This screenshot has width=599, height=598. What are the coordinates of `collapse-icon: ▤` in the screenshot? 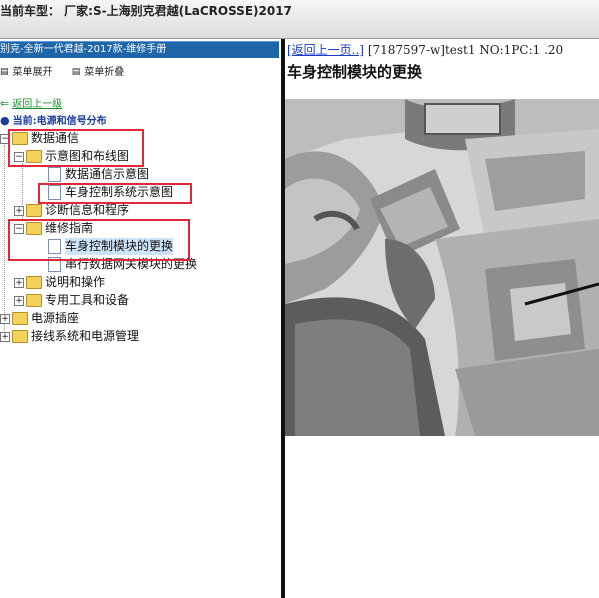 It's located at (76, 72).